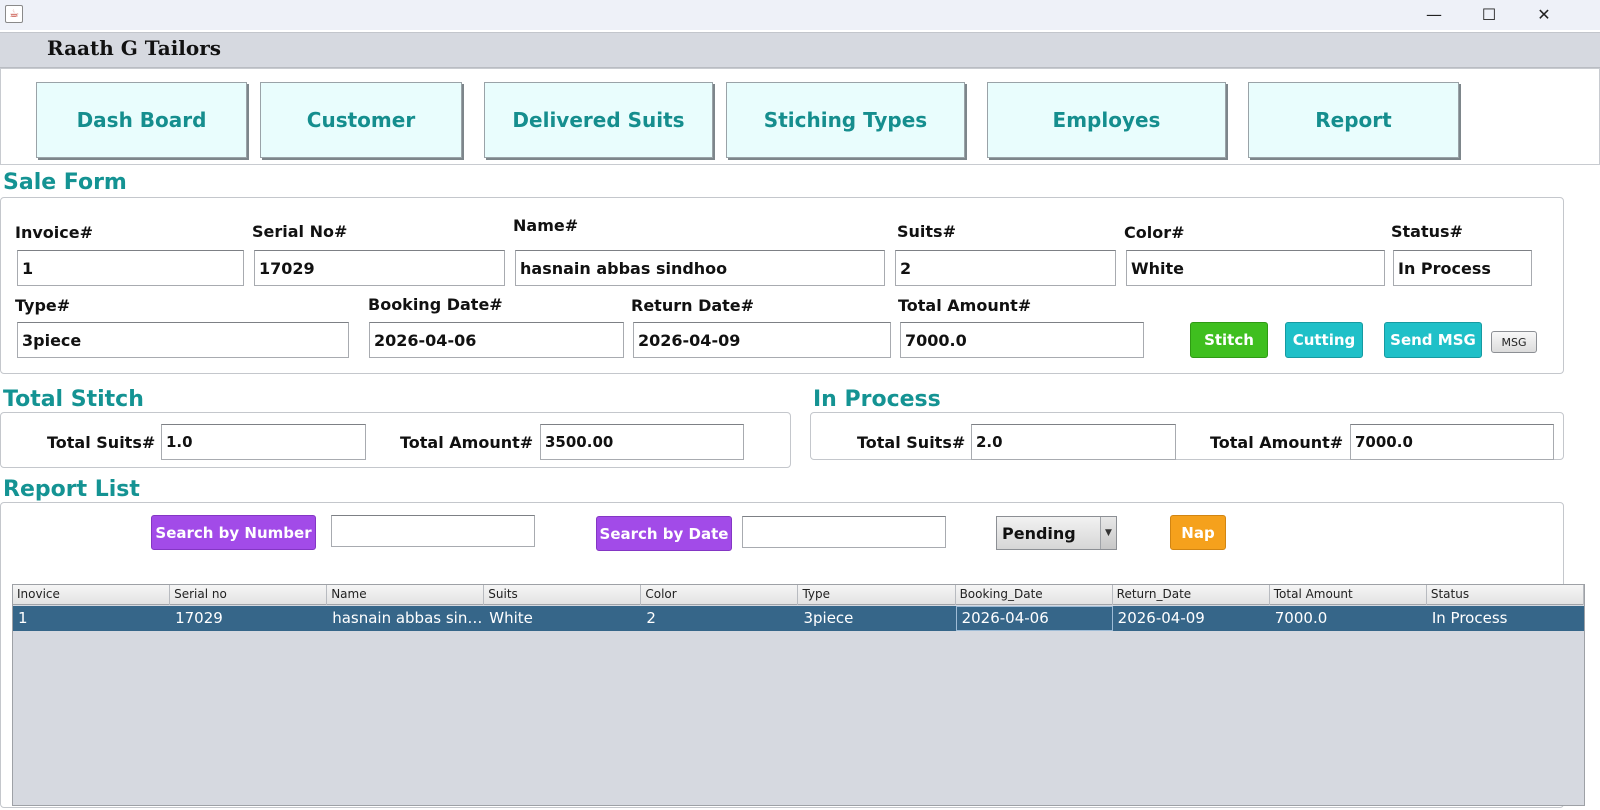  Describe the element at coordinates (54, 232) in the screenshot. I see `invoice-label: Invoice#` at that location.